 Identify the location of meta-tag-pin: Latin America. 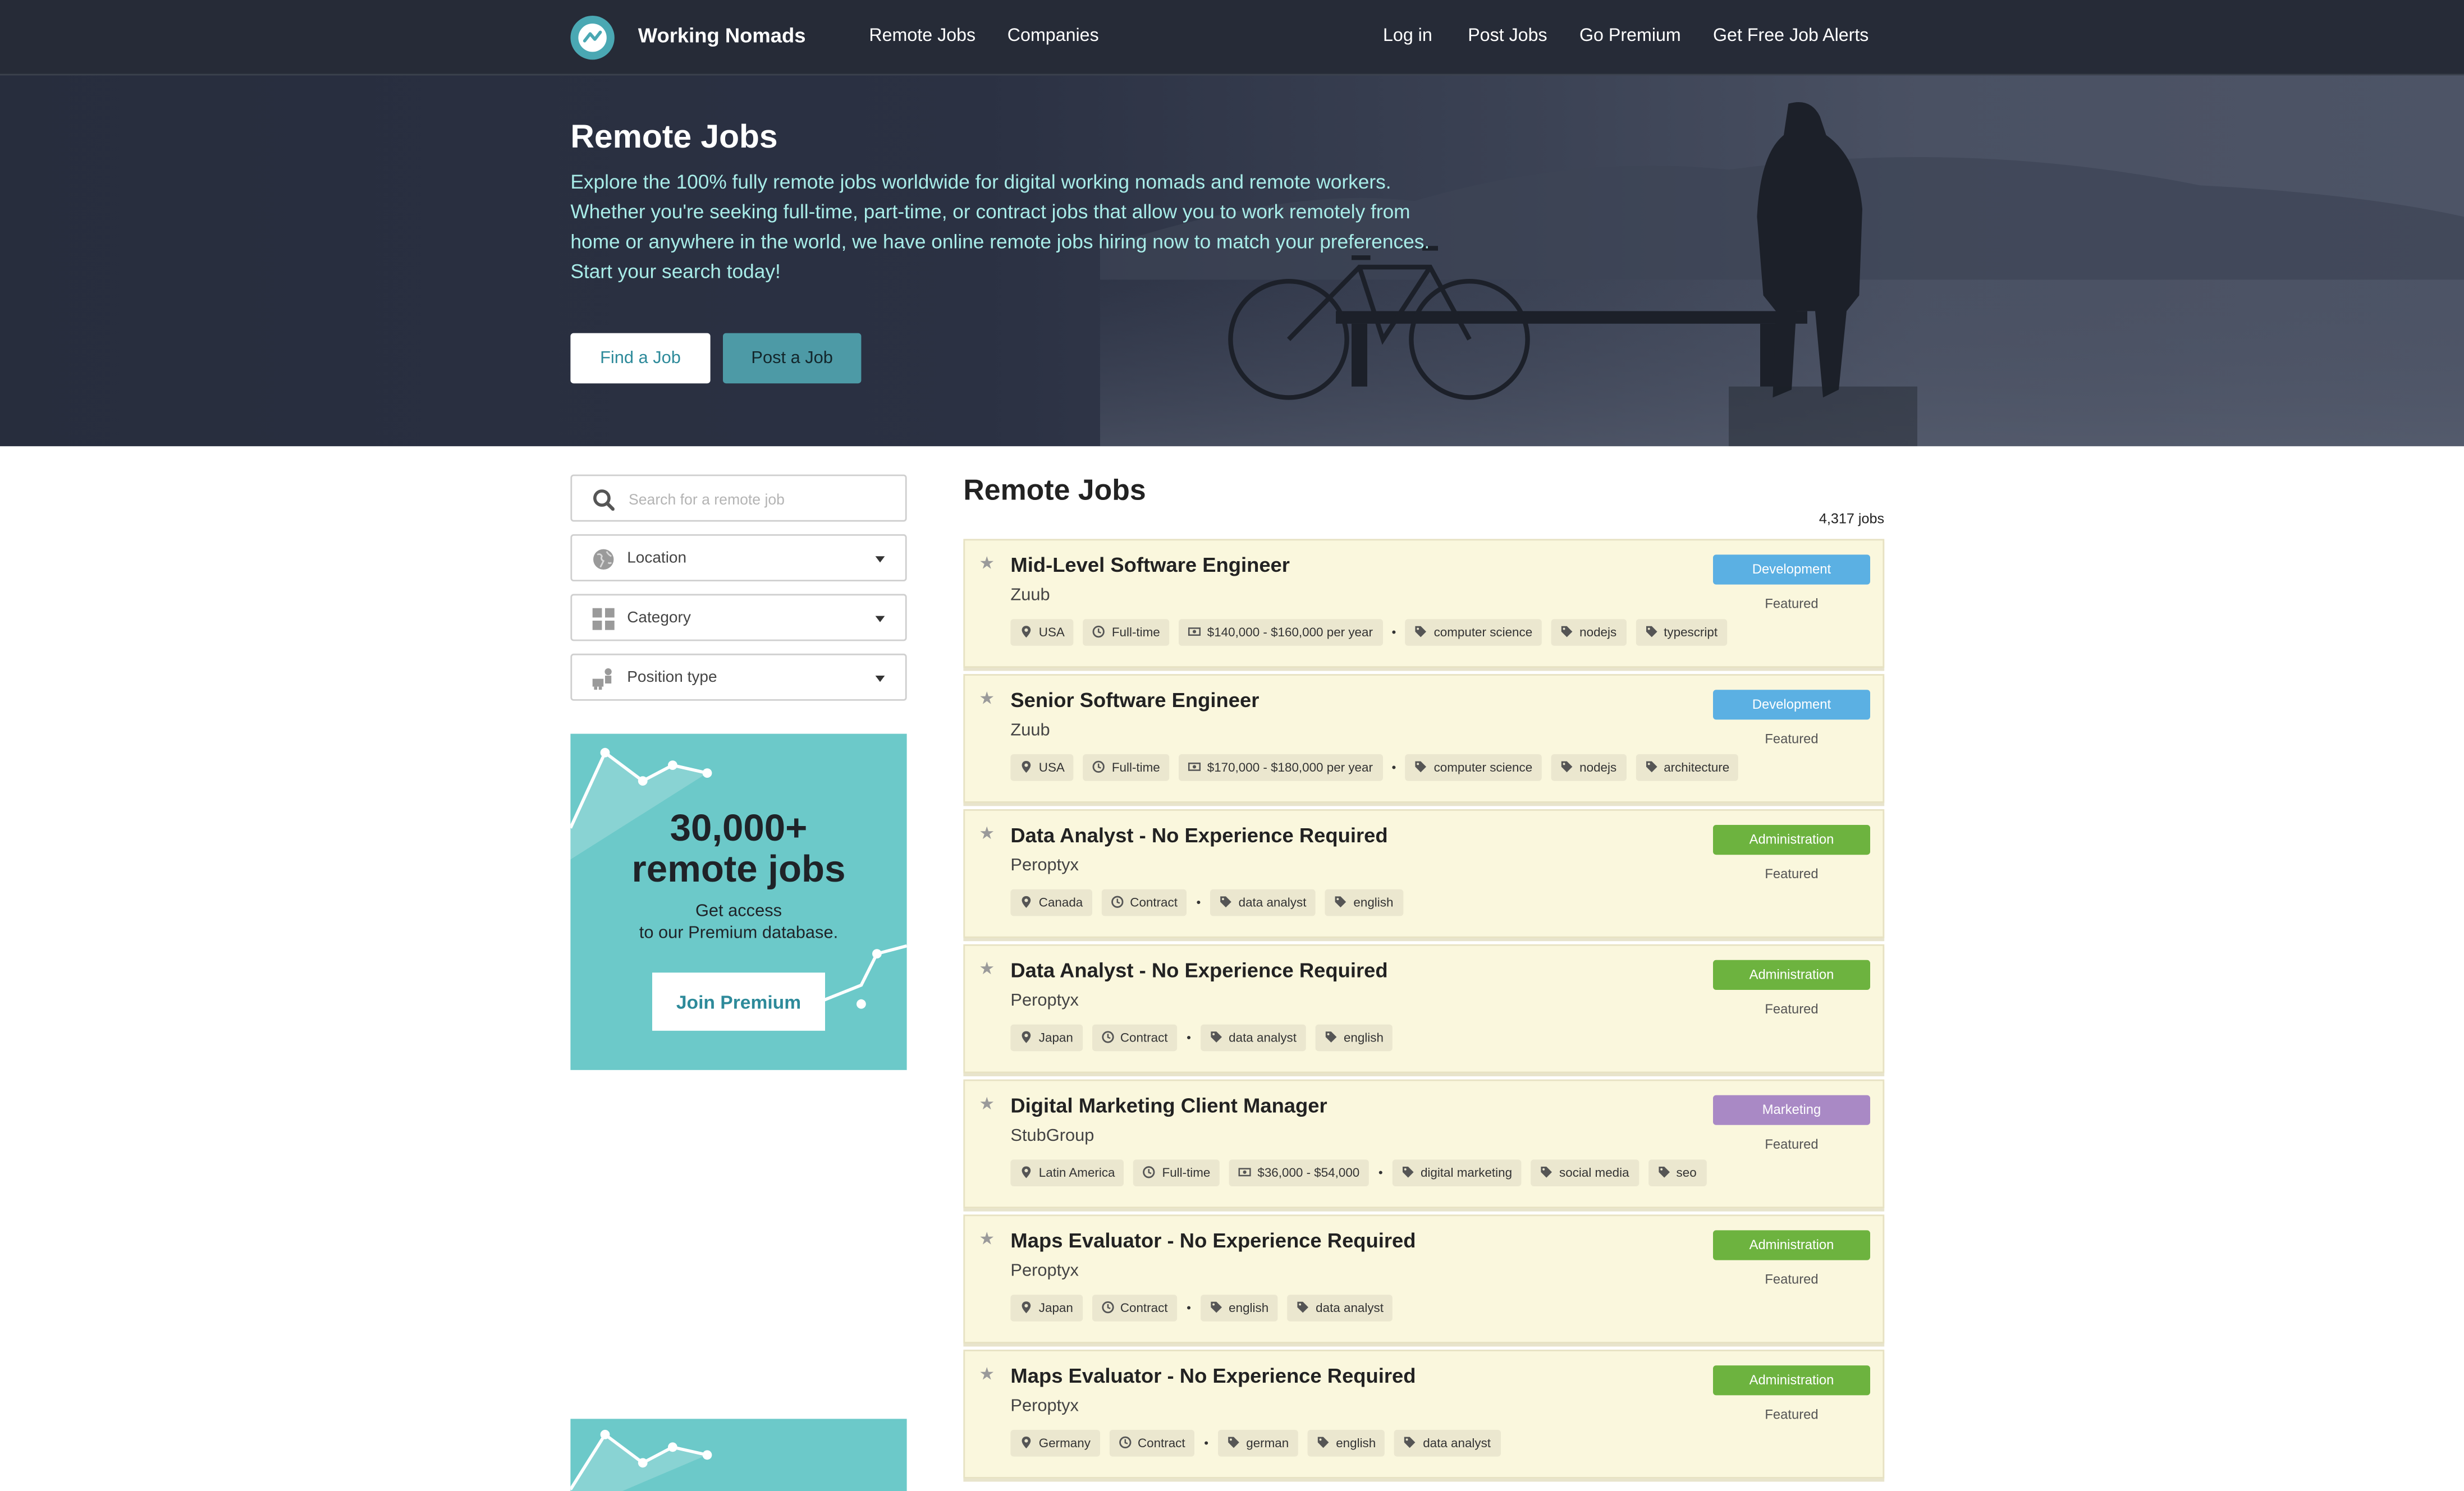
(1067, 1172).